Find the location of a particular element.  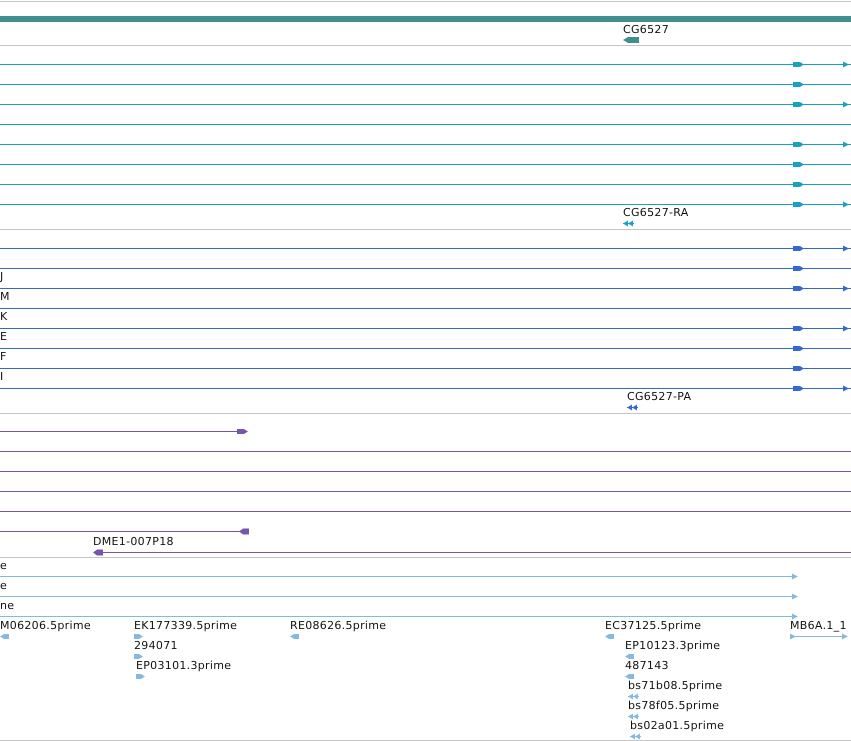

clone-label: DME1-007P18 is located at coordinates (133, 541).